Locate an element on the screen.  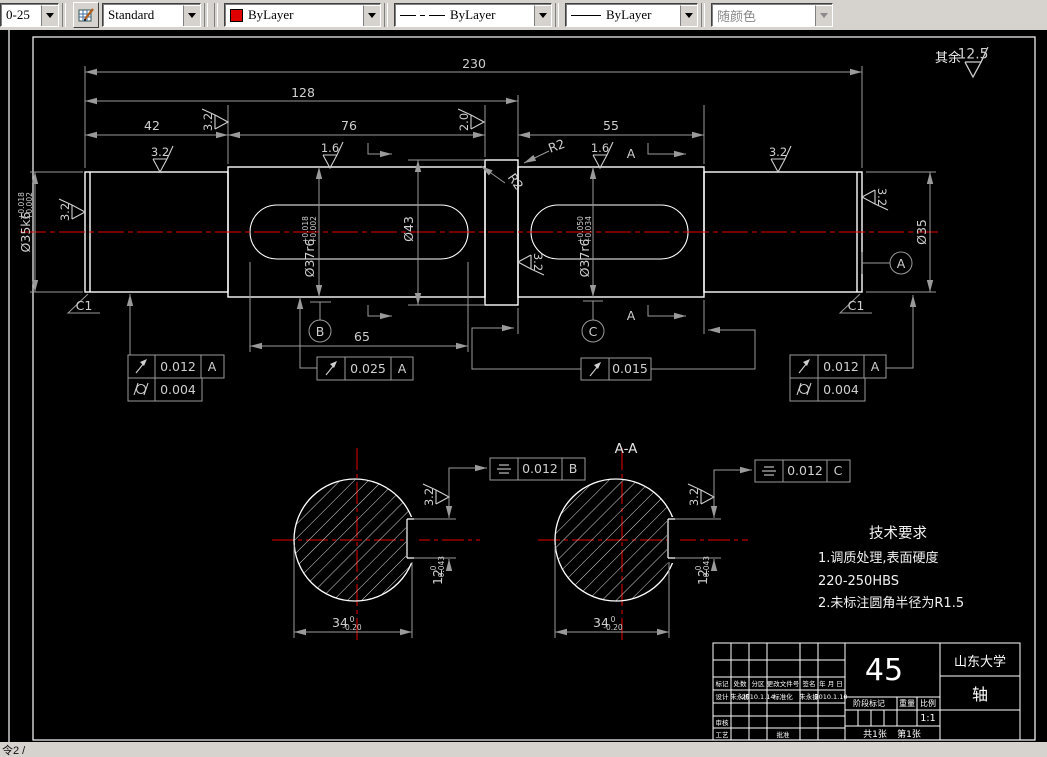
style-manager-icon is located at coordinates (86, 14).